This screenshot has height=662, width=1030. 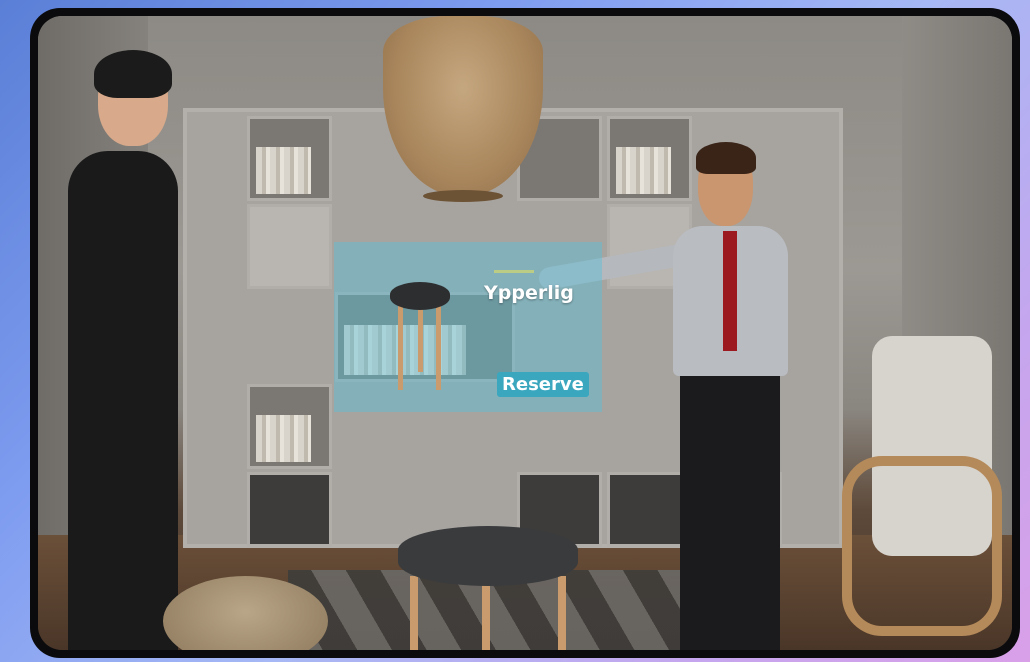 I want to click on shelf-drawer, so click(x=289, y=246).